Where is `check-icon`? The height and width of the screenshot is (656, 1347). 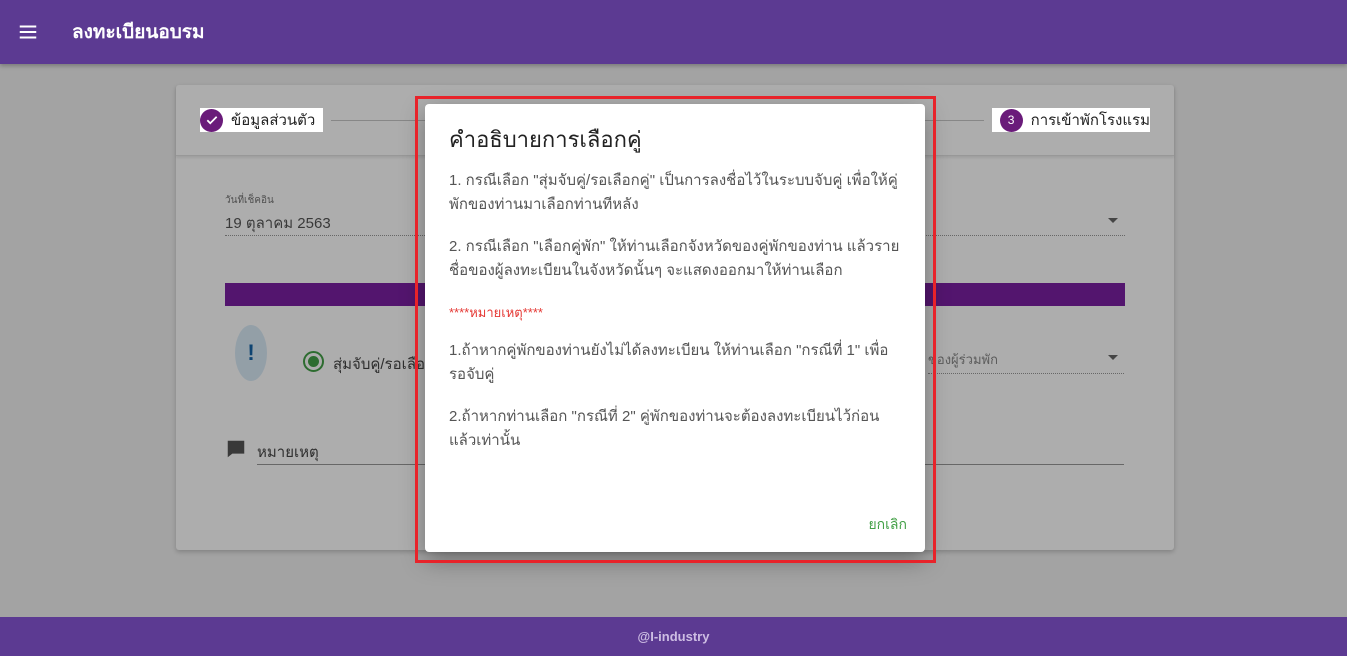 check-icon is located at coordinates (211, 120).